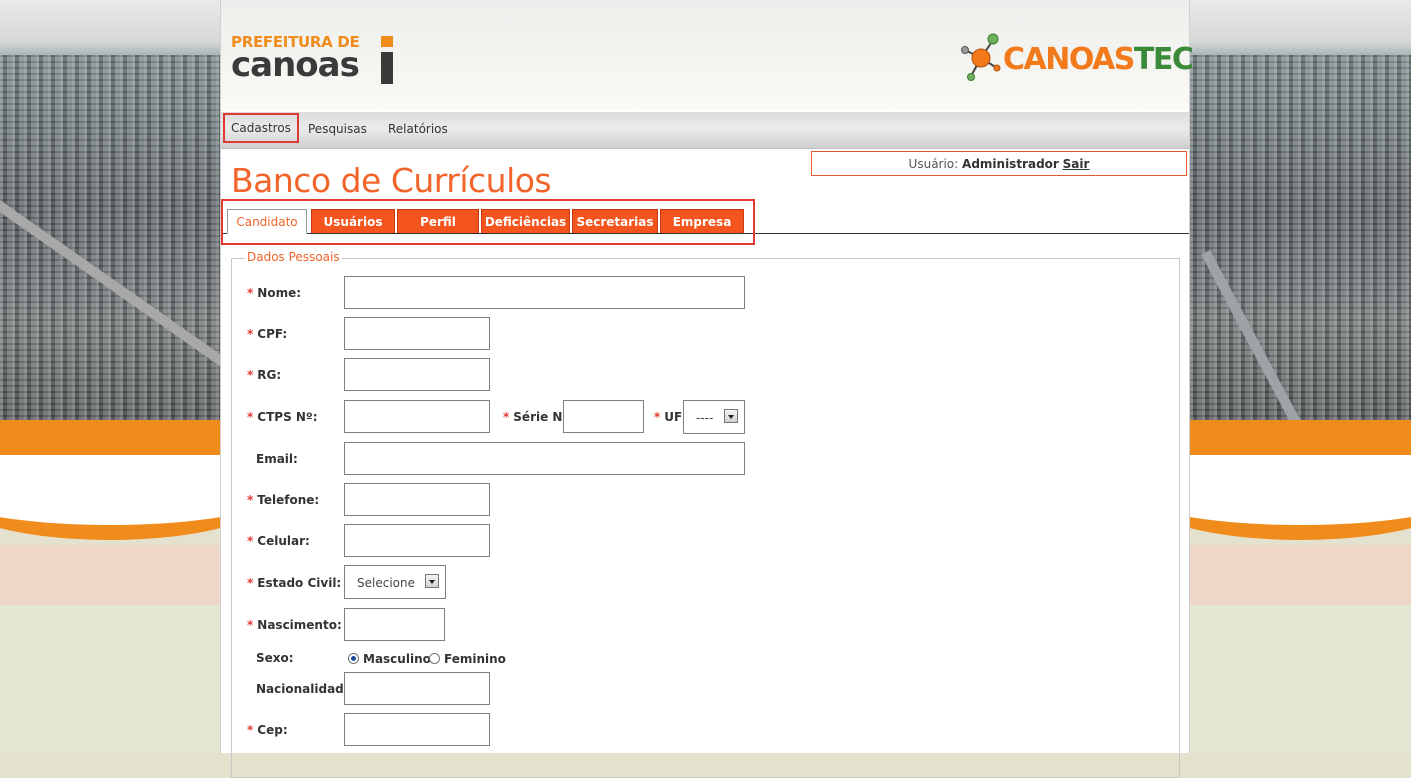 The height and width of the screenshot is (778, 1411). What do you see at coordinates (417, 729) in the screenshot?
I see `cep-input` at bounding box center [417, 729].